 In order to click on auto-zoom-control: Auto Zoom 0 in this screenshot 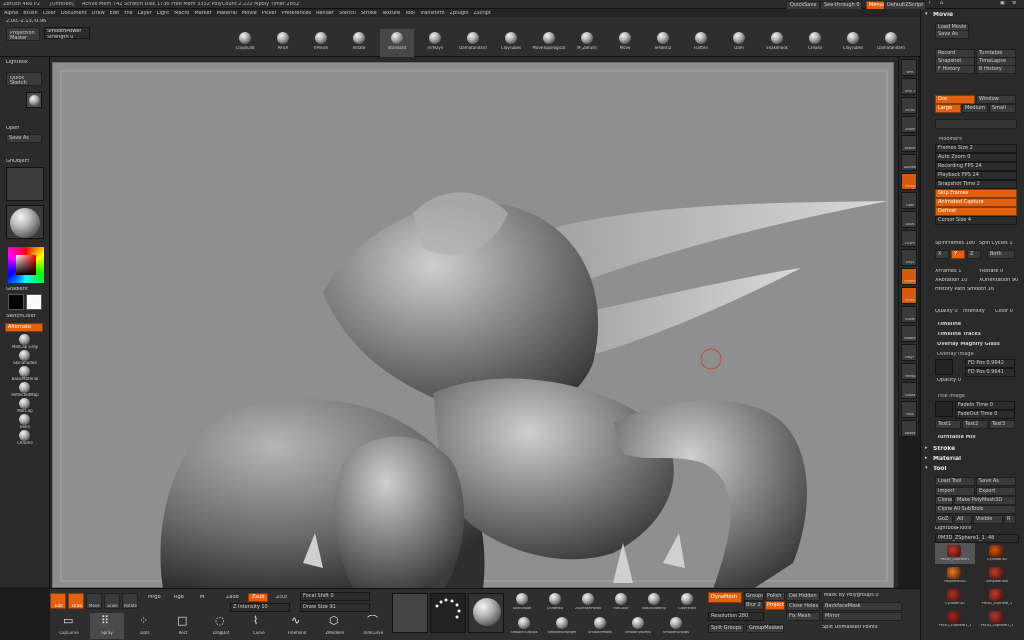, I will do `click(976, 157)`.